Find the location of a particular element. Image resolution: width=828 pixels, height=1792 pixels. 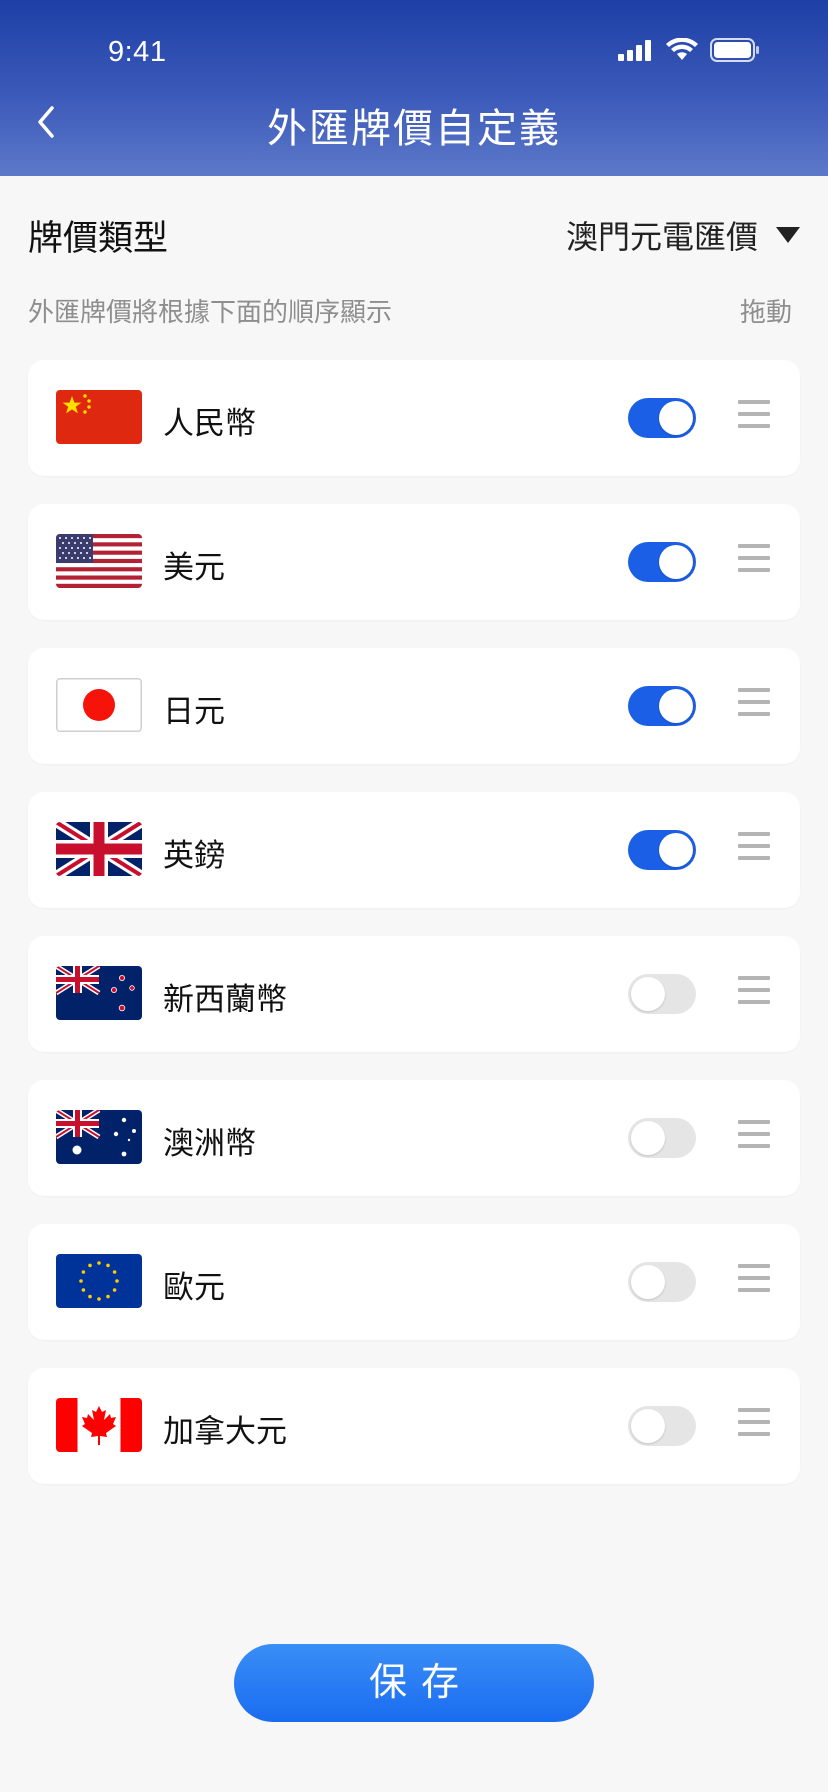

canada-flag-icon is located at coordinates (99, 1425).